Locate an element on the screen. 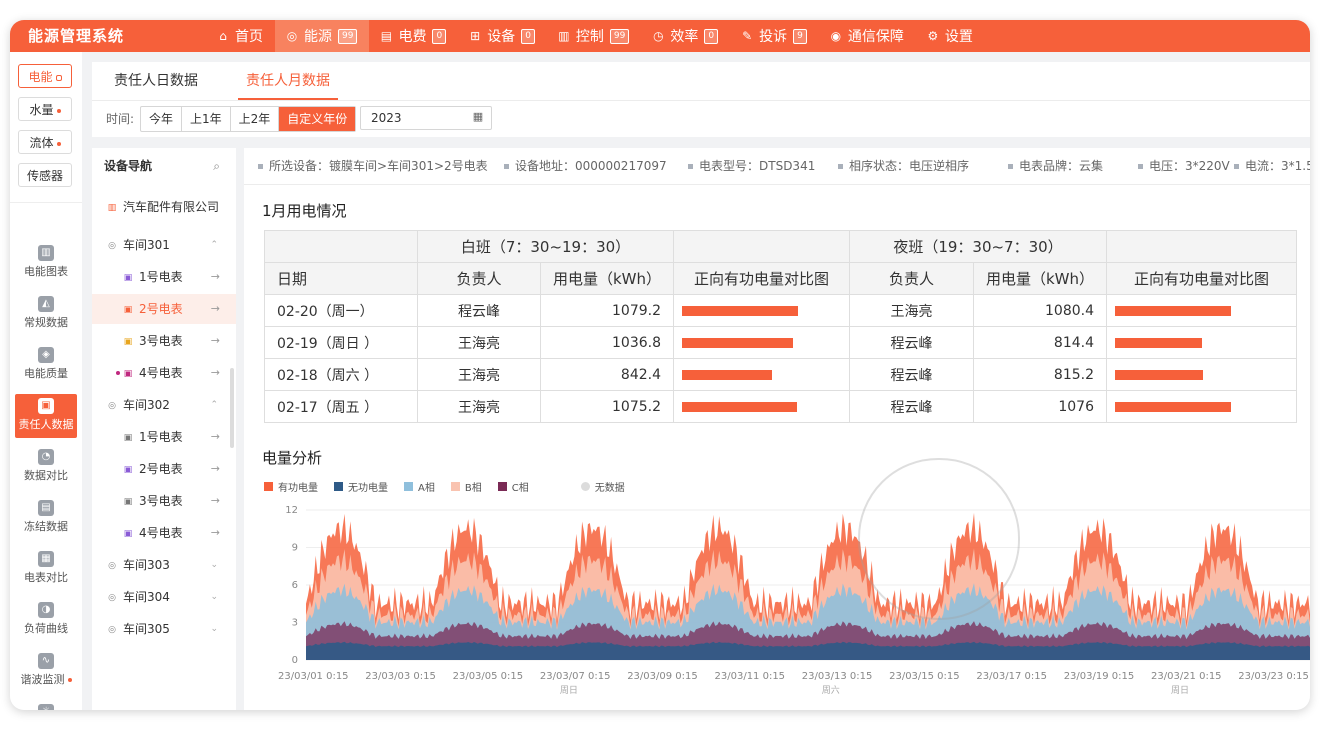  table-cell: 842.4 is located at coordinates (607, 374).